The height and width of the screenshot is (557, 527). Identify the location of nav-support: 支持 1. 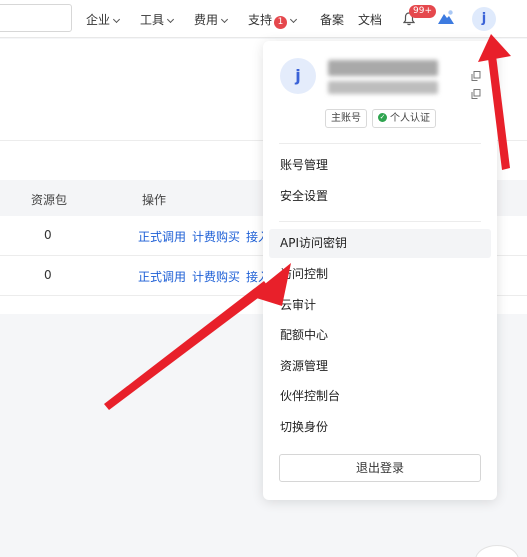
(273, 20).